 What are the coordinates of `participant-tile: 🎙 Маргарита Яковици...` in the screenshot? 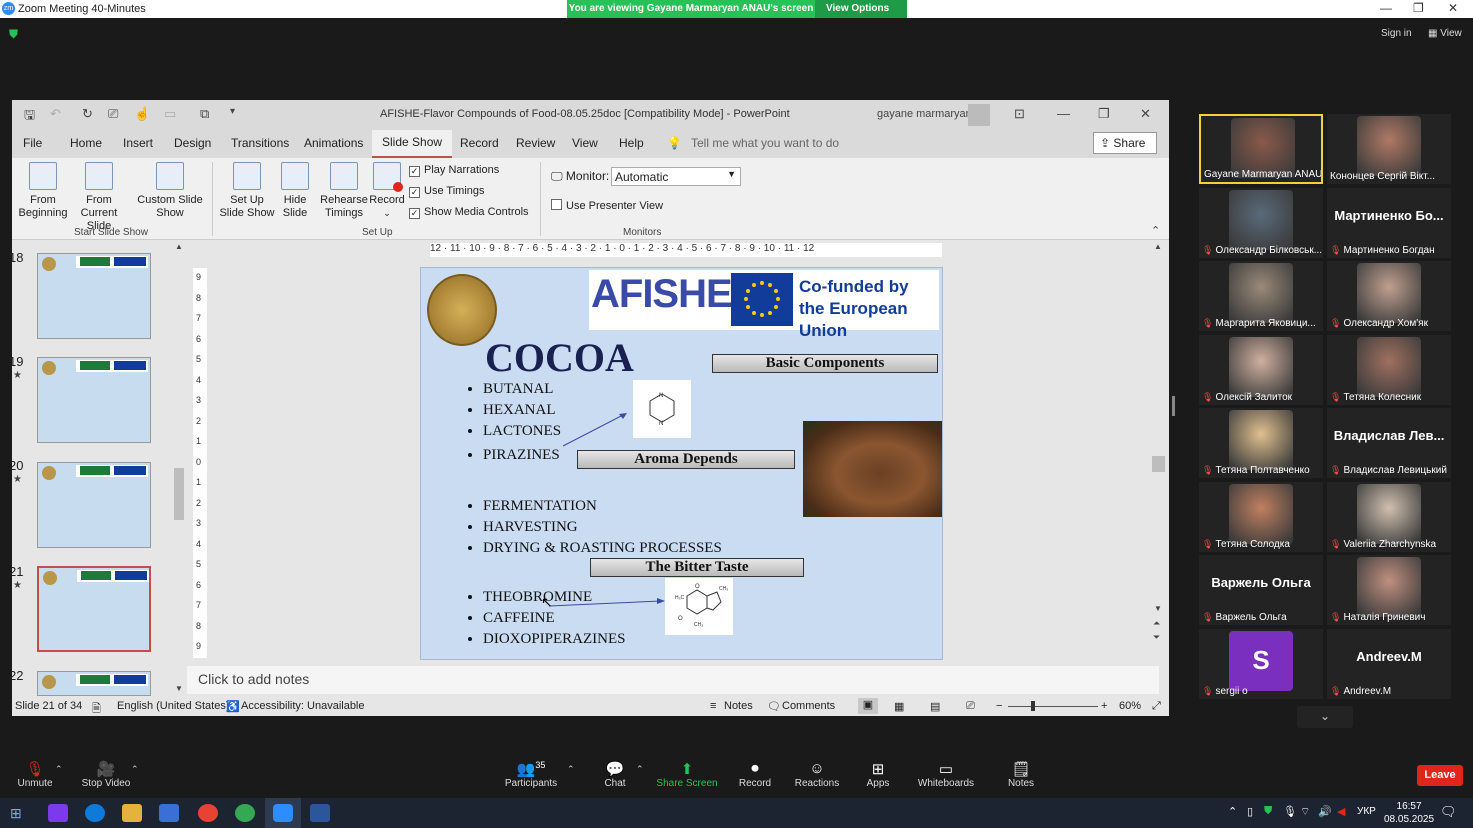 It's located at (1261, 296).